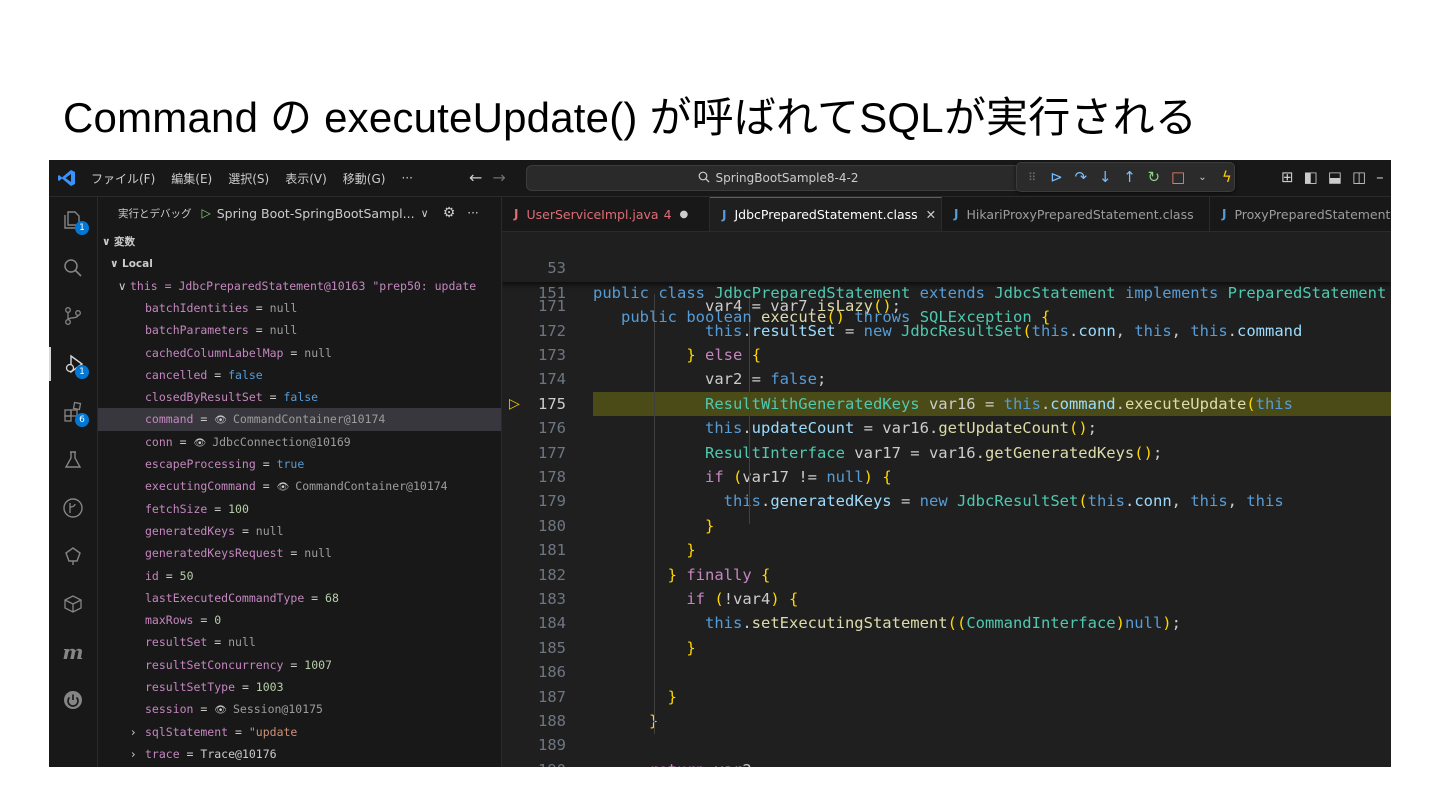  What do you see at coordinates (299, 419) in the screenshot?
I see `variable-row: command = 👁 CommandContainer@10174` at bounding box center [299, 419].